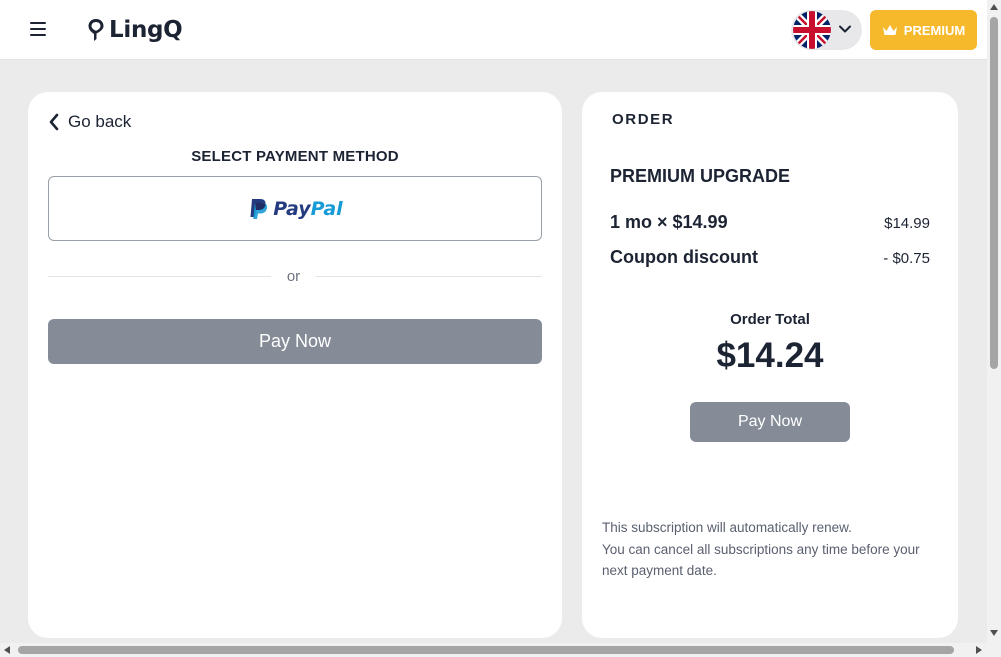 The height and width of the screenshot is (657, 1001). What do you see at coordinates (293, 276) in the screenshot?
I see `divider-or-text: or` at bounding box center [293, 276].